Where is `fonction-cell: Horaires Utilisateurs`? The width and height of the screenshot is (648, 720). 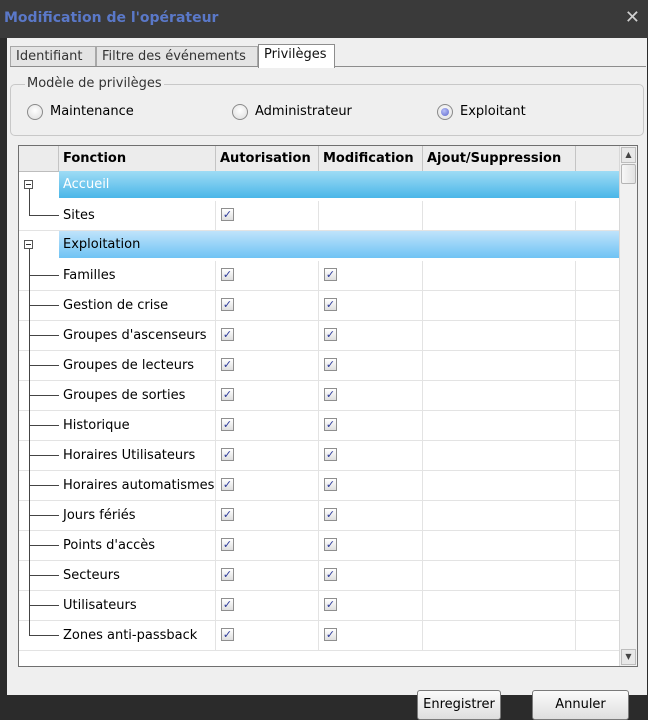 fonction-cell: Horaires Utilisateurs is located at coordinates (137, 455).